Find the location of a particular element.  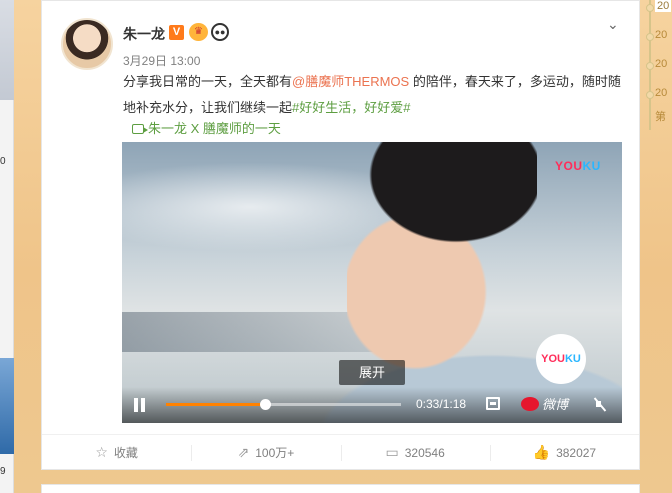

chevron-down-icon: ⌄ is located at coordinates (613, 24).